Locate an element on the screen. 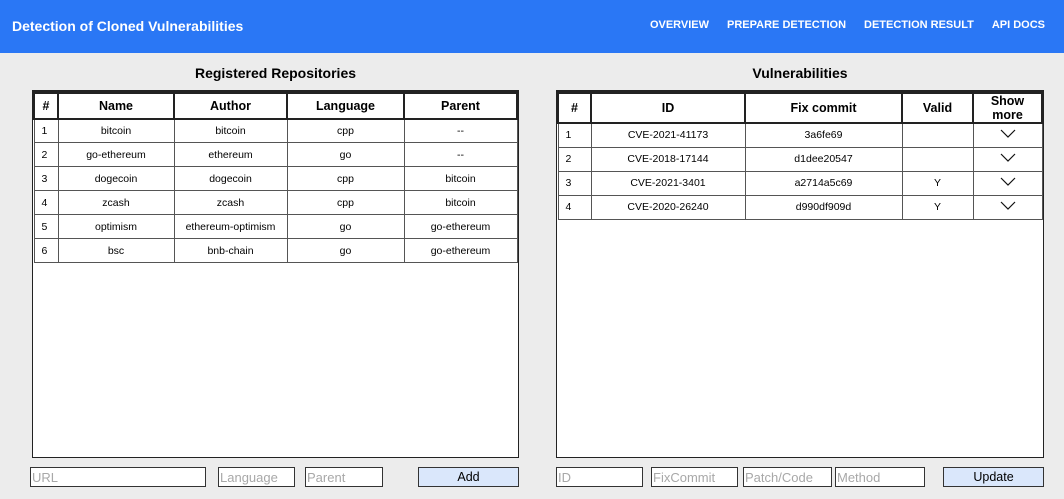 The width and height of the screenshot is (1064, 499). fixcommit-input is located at coordinates (694, 477).